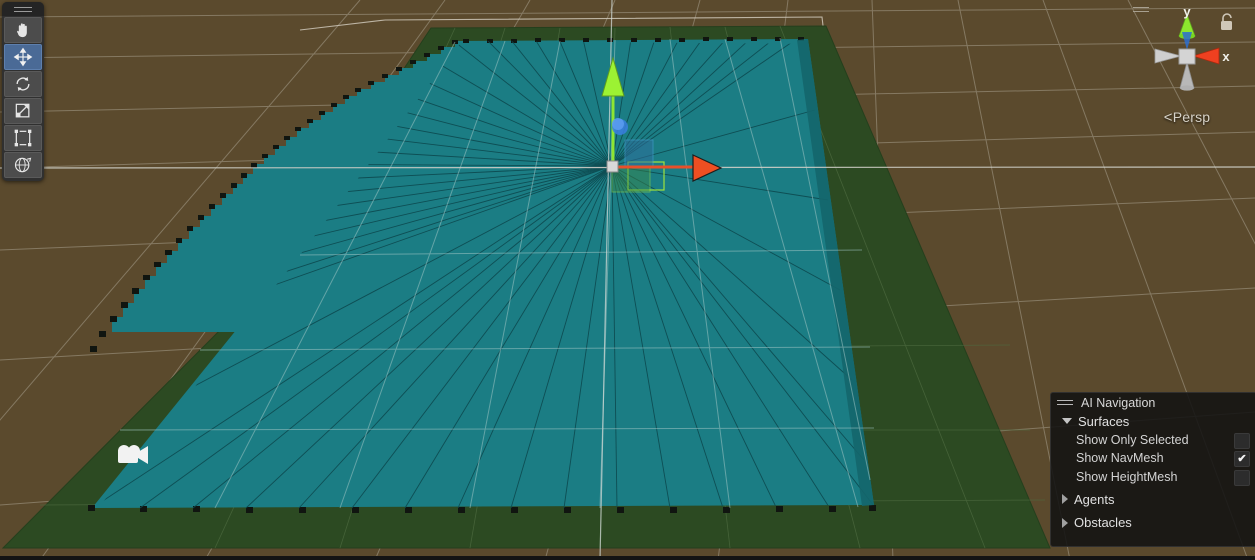 This screenshot has width=1255, height=560. What do you see at coordinates (1153, 421) in the screenshot?
I see `group-surfaces: Surfaces` at bounding box center [1153, 421].